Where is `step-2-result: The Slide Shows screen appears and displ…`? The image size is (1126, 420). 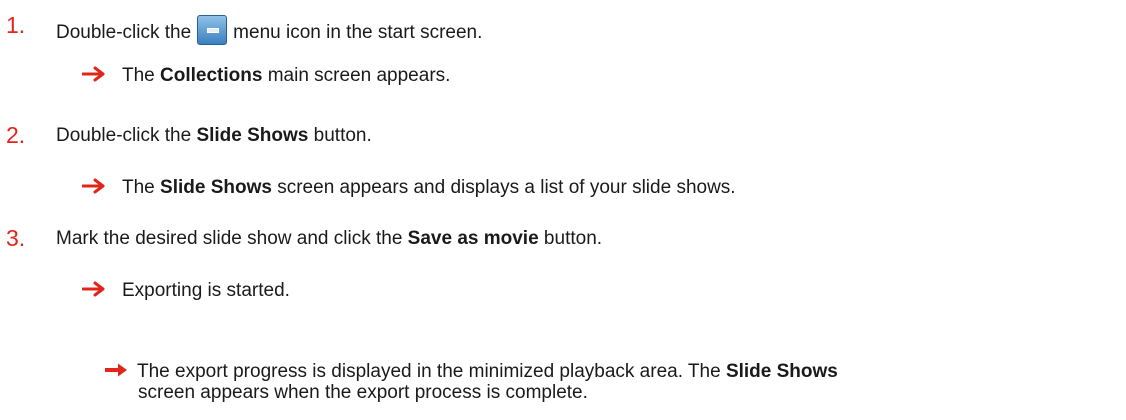
step-2-result: The Slide Shows screen appears and displ… is located at coordinates (409, 188).